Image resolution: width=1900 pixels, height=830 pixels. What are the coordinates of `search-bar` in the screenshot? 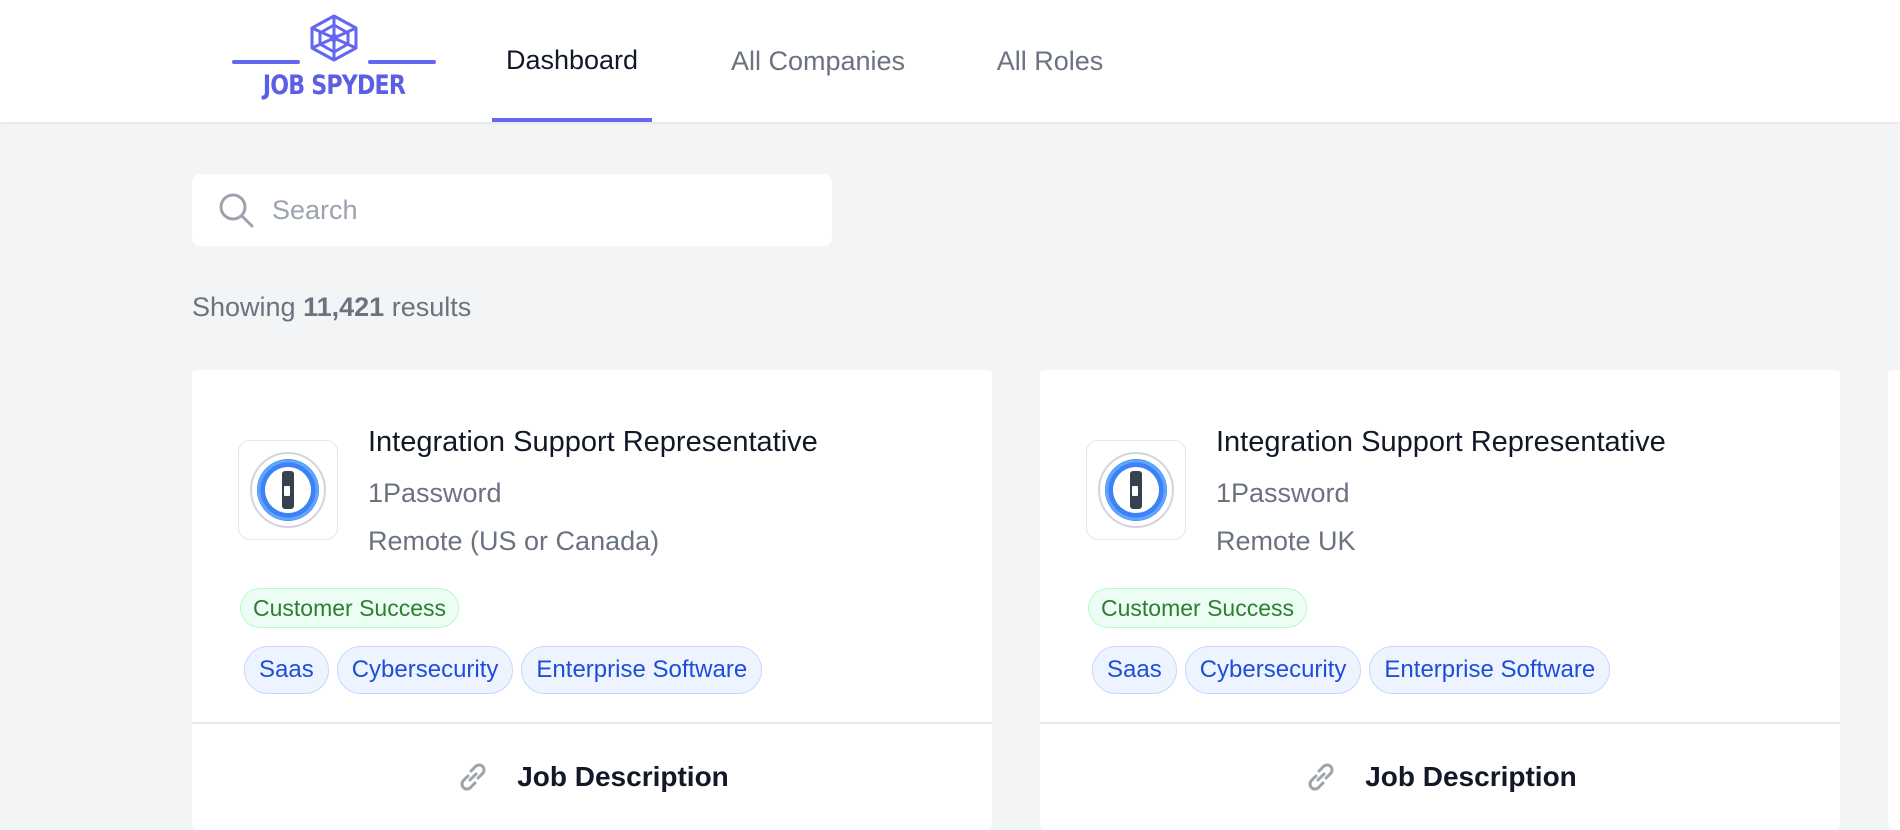 It's located at (512, 210).